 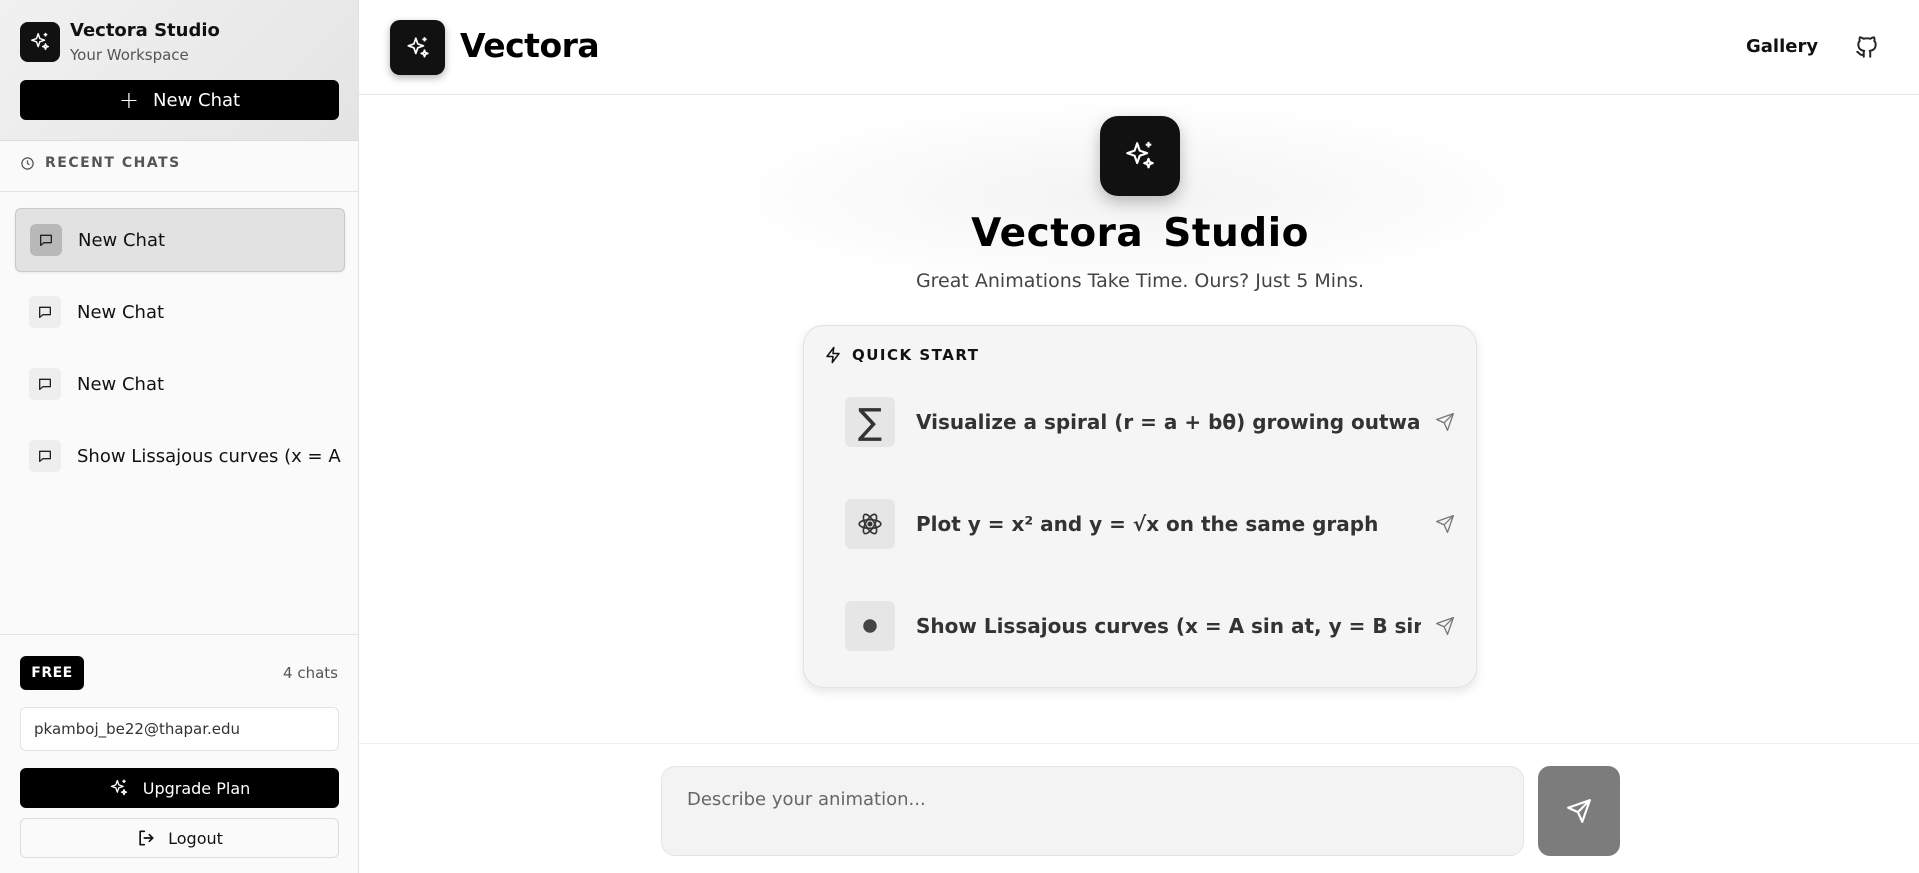 I want to click on logout-button: Logout, so click(x=179, y=838).